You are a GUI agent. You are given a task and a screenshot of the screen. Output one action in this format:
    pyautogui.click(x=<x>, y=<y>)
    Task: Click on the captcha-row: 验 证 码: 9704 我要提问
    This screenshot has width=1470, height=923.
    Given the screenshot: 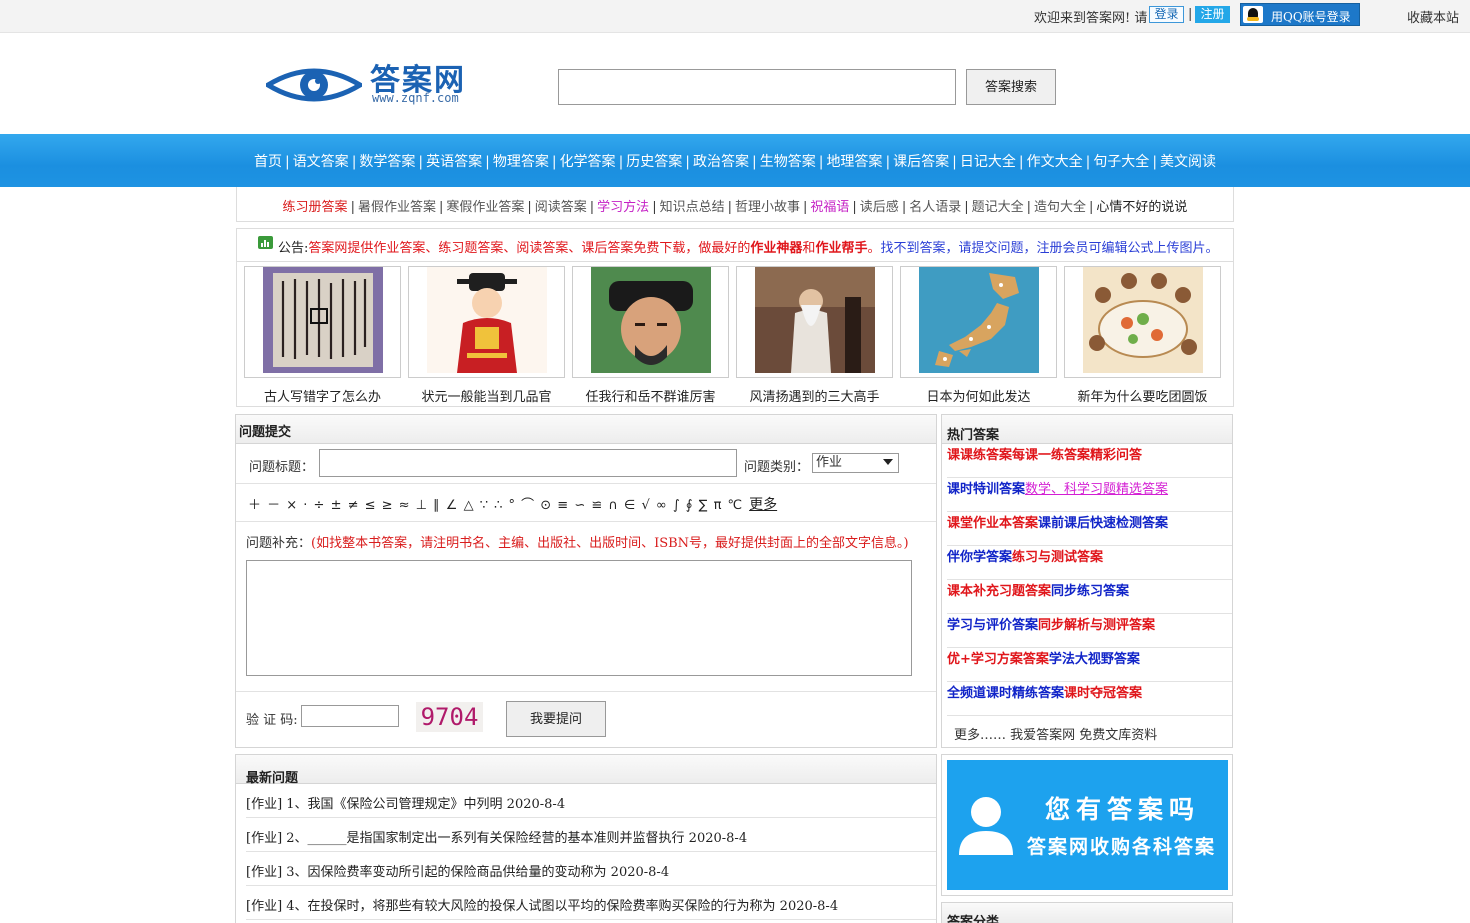 What is the action you would take?
    pyautogui.click(x=586, y=719)
    